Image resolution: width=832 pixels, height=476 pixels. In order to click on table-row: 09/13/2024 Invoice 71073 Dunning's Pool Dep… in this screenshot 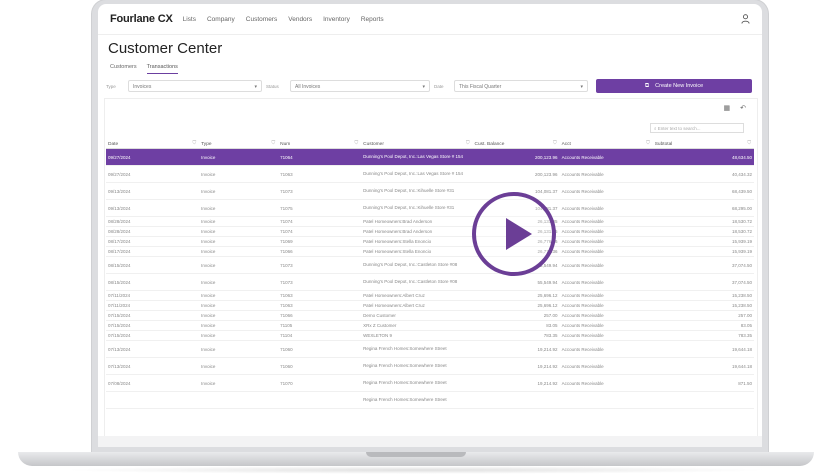, I will do `click(430, 191)`.